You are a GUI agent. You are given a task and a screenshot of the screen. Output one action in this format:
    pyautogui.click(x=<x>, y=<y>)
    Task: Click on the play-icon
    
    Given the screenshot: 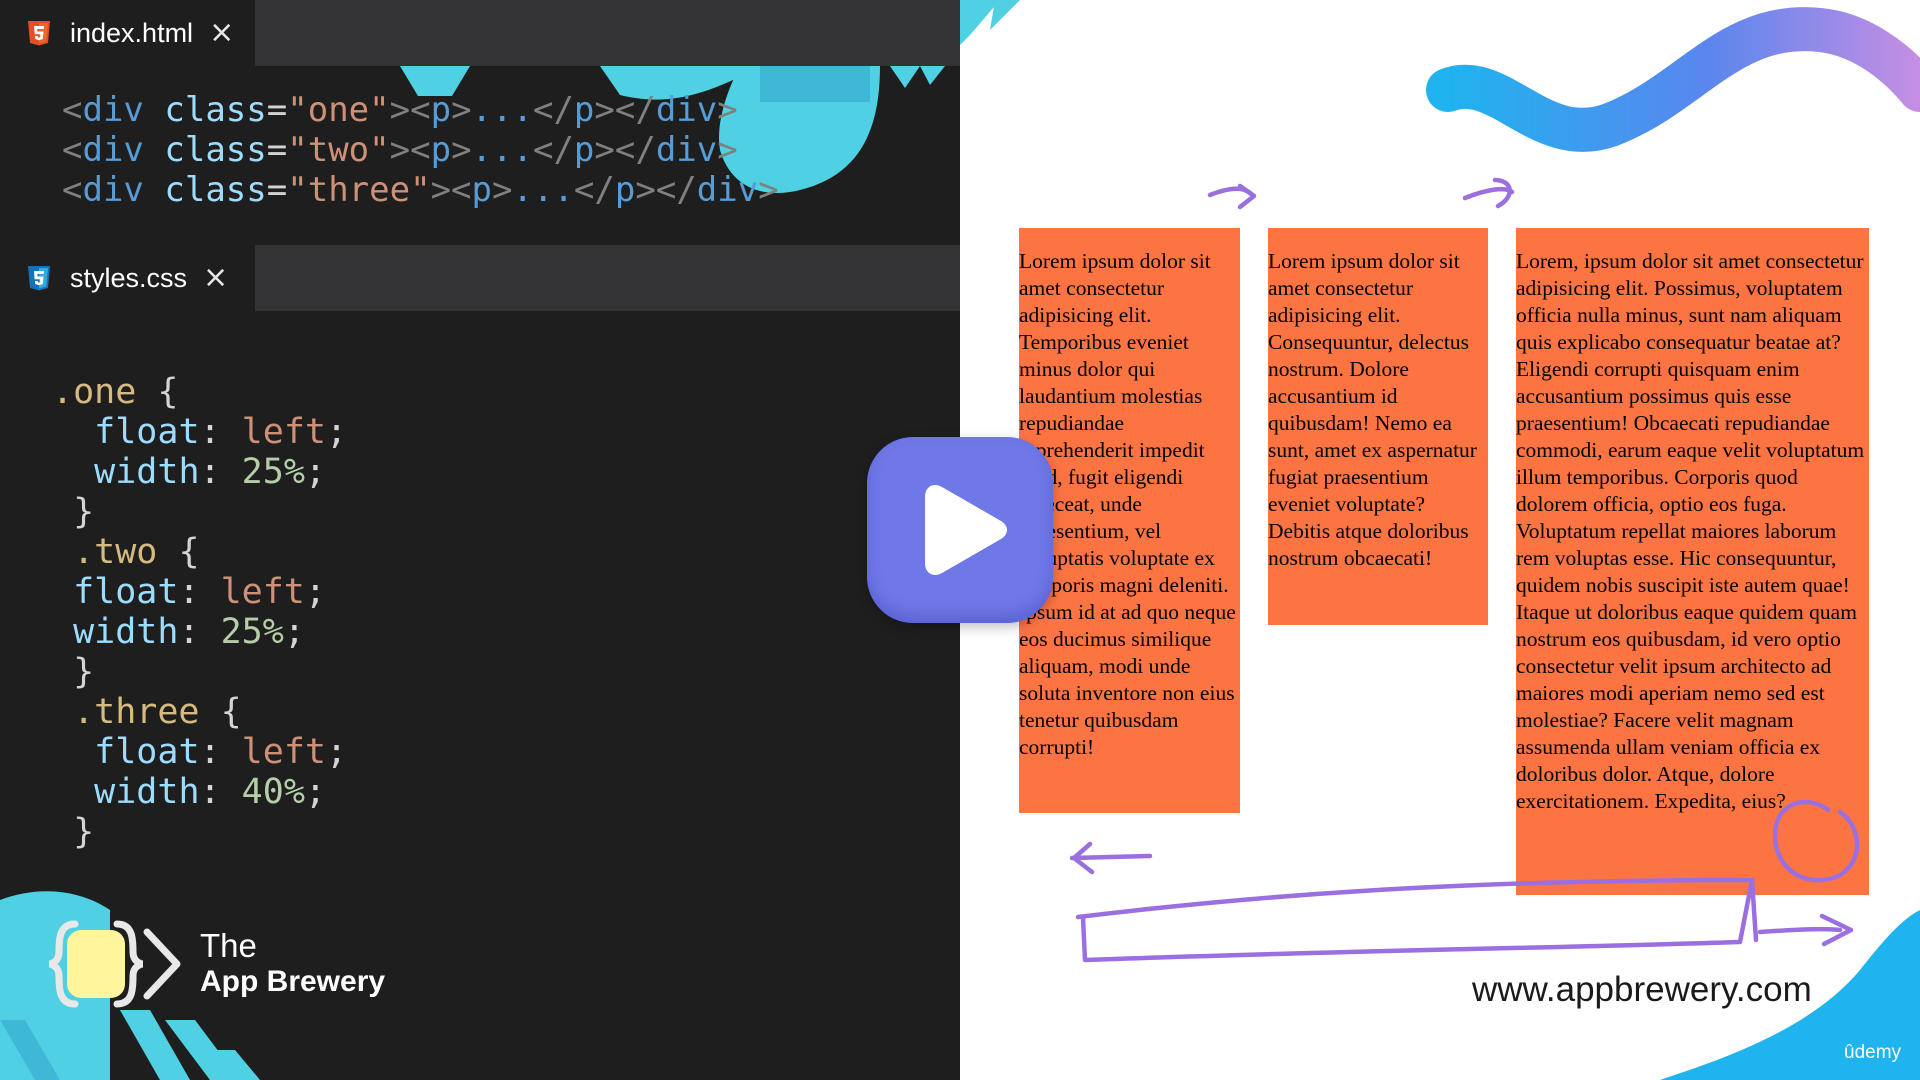 What is the action you would take?
    pyautogui.click(x=966, y=530)
    